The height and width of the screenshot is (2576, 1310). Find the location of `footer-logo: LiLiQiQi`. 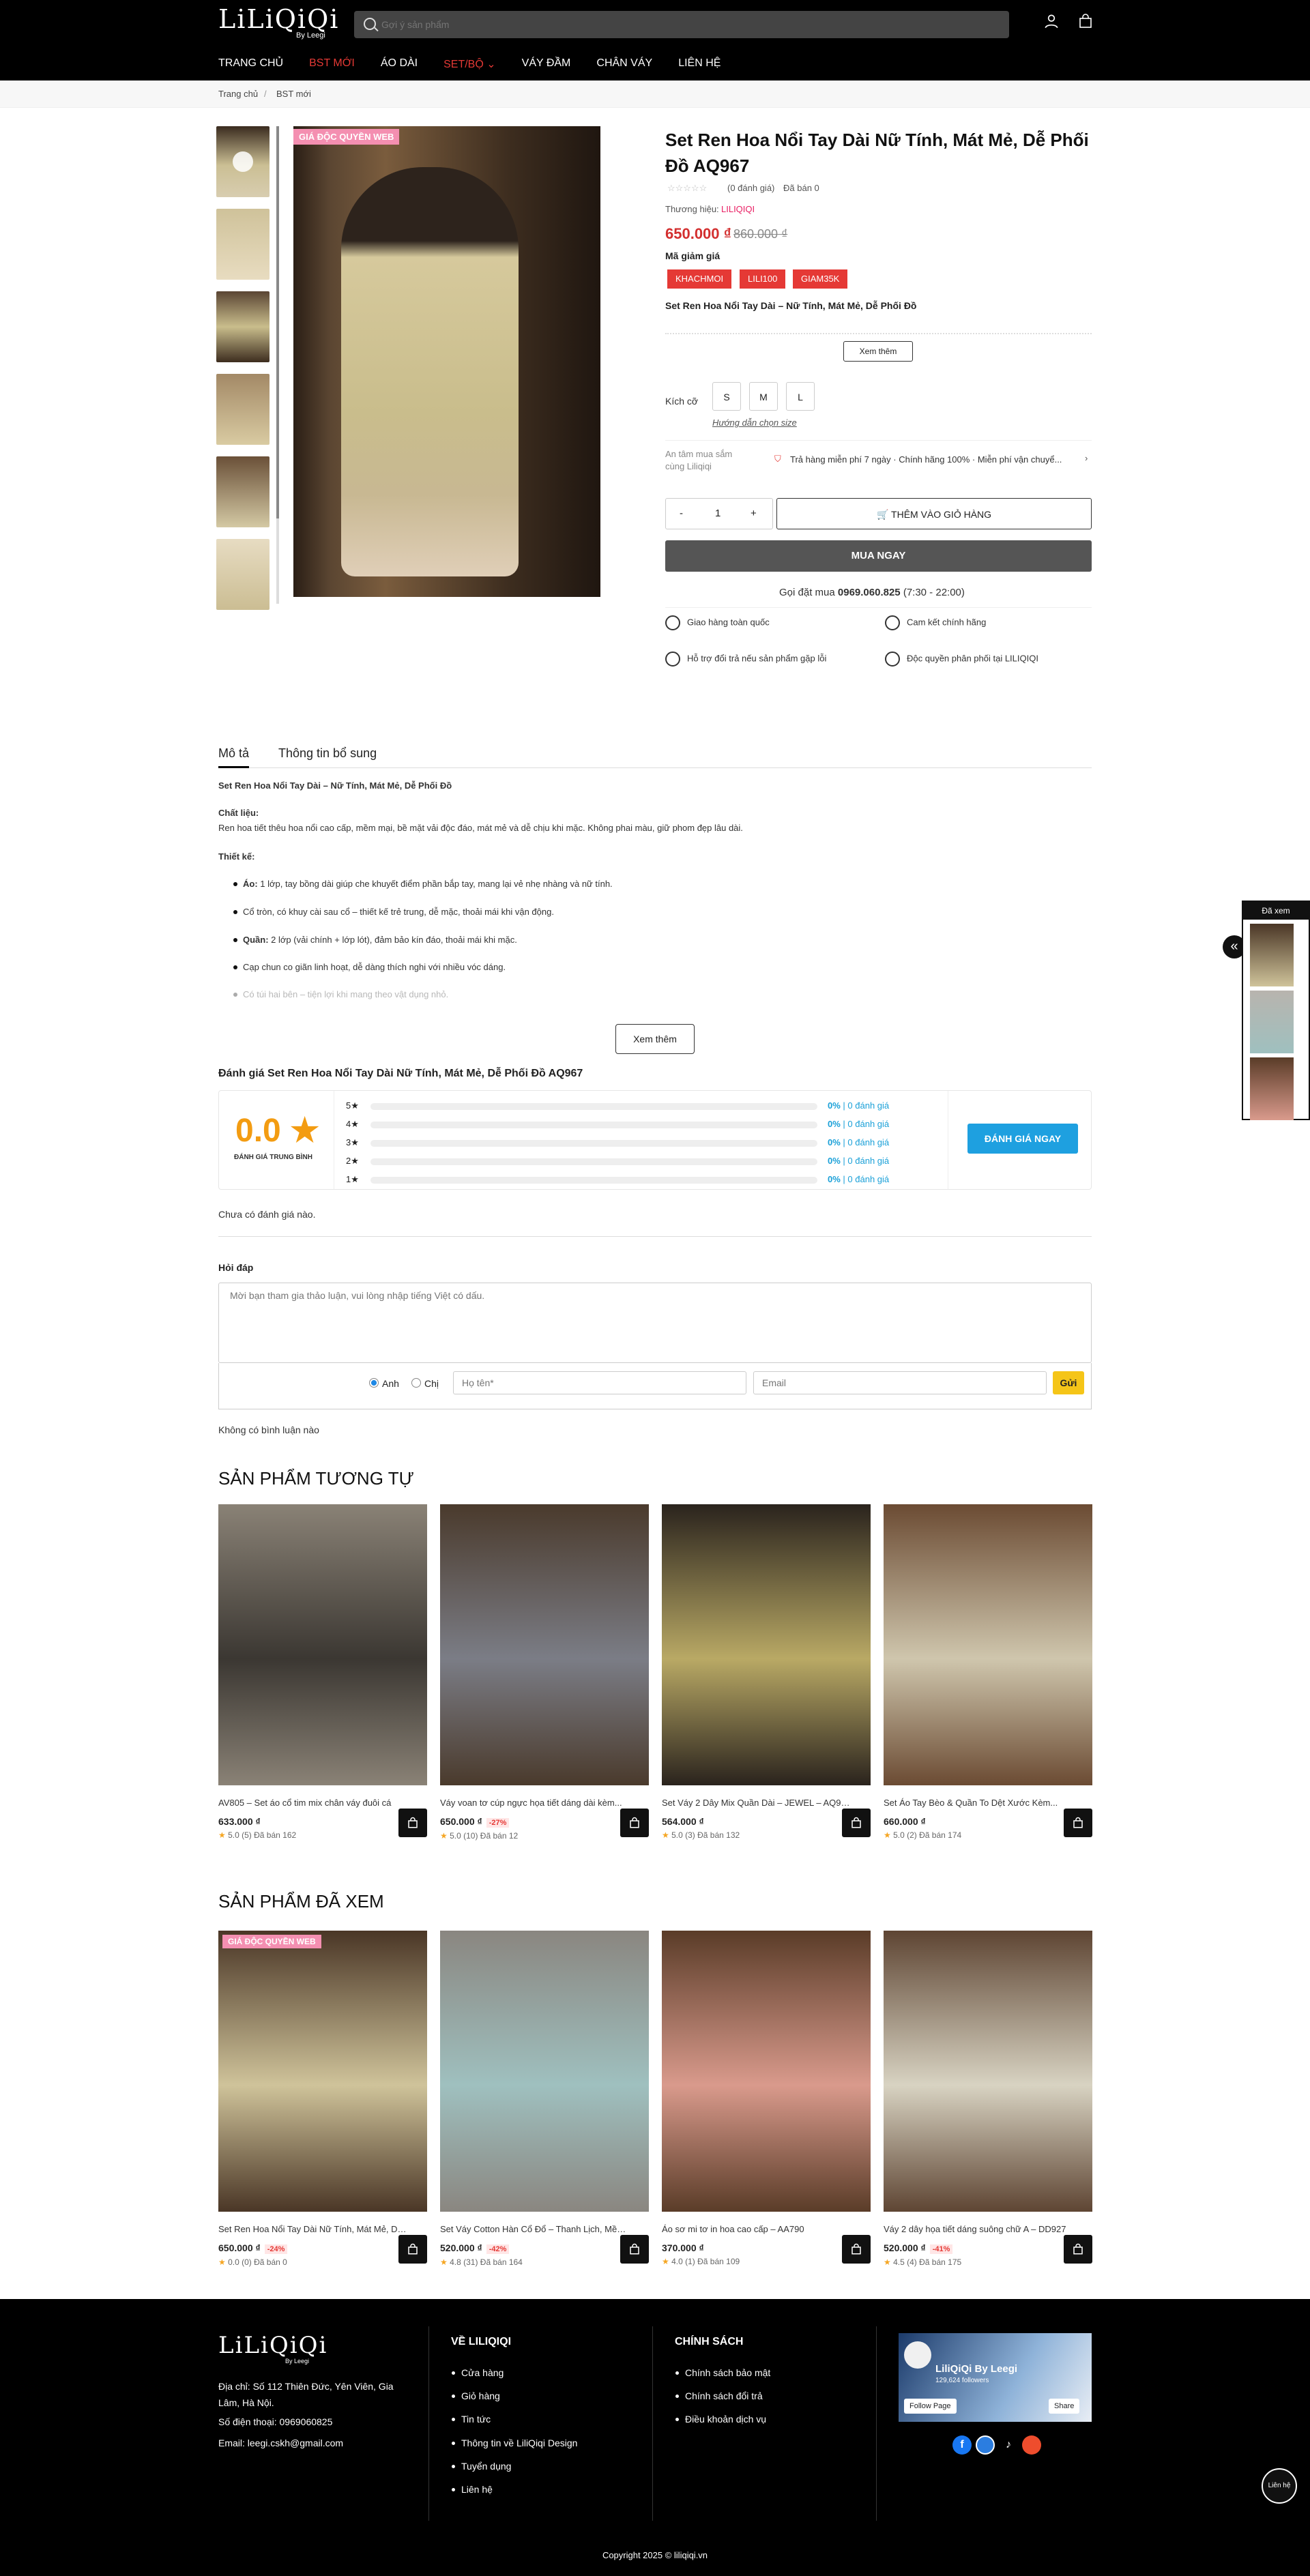

footer-logo: LiLiQiQi is located at coordinates (273, 2345).